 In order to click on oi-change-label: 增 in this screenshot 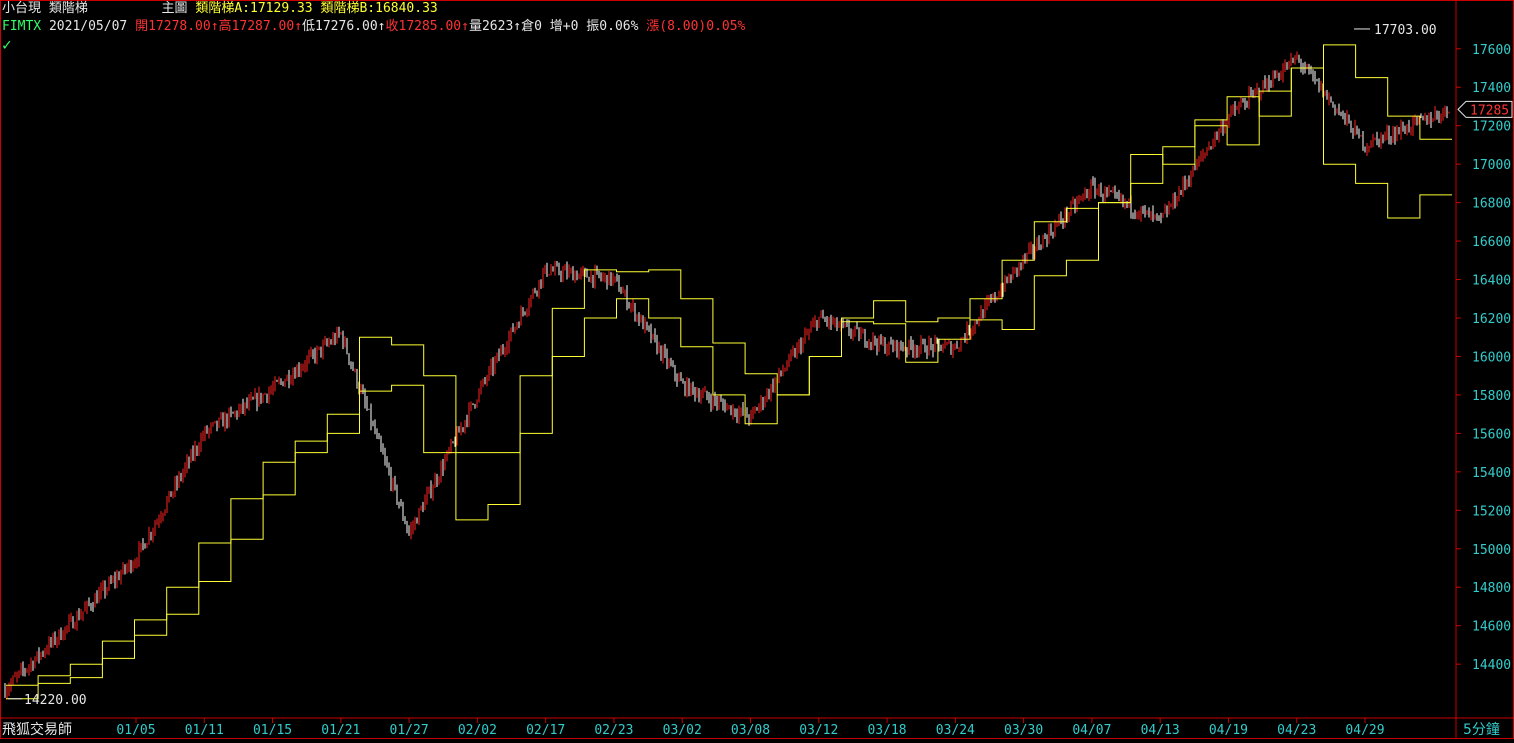, I will do `click(556, 26)`.